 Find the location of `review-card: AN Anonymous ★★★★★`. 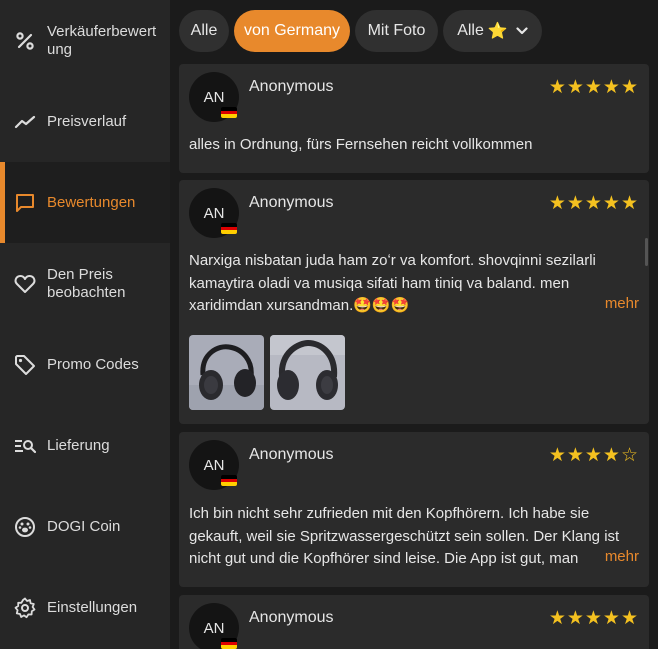

review-card: AN Anonymous ★★★★★ is located at coordinates (414, 622).